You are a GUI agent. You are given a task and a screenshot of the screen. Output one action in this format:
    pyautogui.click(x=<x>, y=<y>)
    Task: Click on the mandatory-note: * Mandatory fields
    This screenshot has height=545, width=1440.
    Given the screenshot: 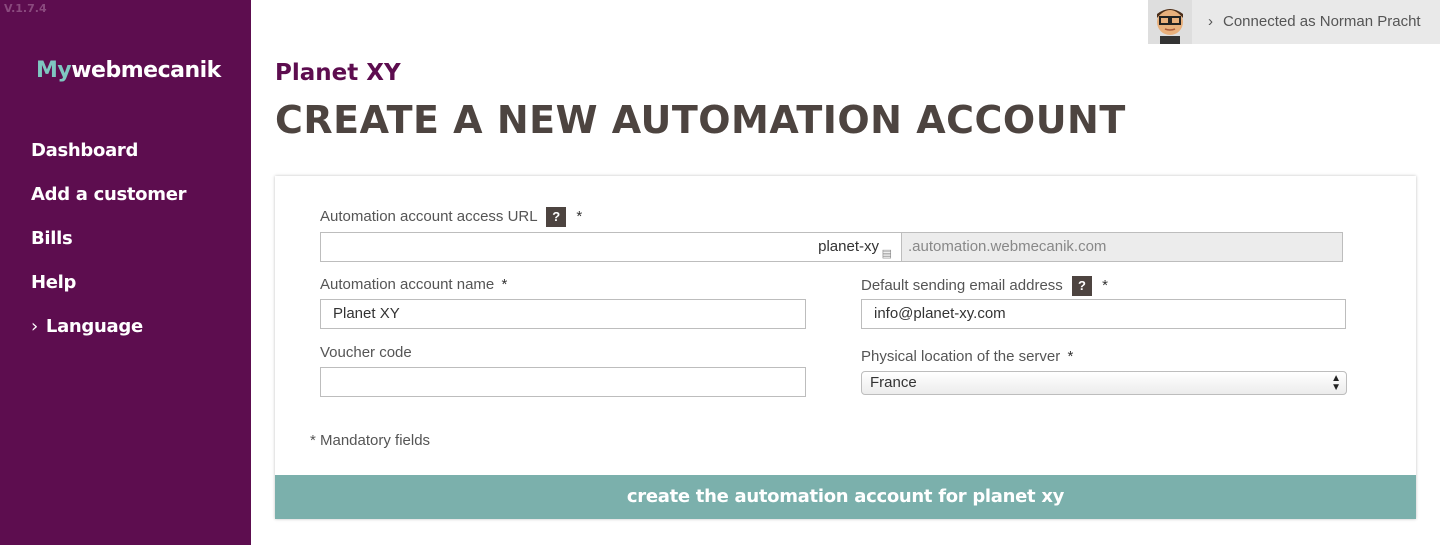 What is the action you would take?
    pyautogui.click(x=370, y=440)
    